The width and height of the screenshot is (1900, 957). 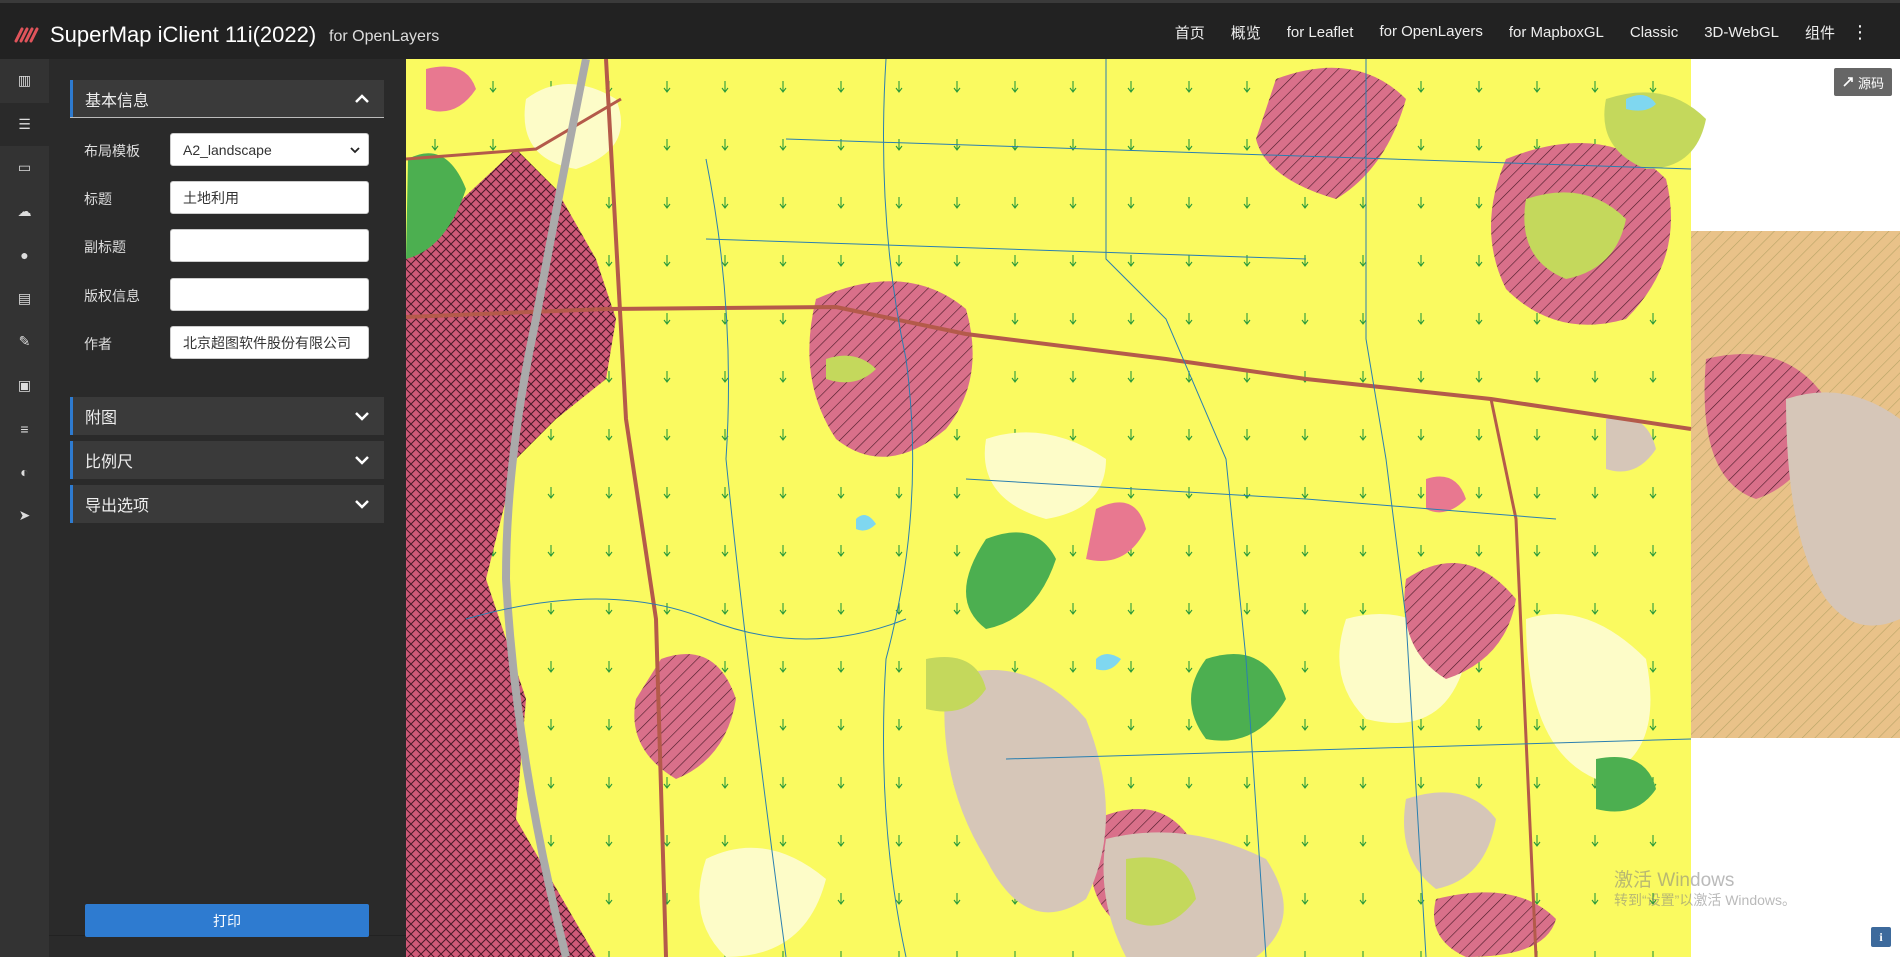 What do you see at coordinates (98, 199) in the screenshot?
I see `title-label: 标题` at bounding box center [98, 199].